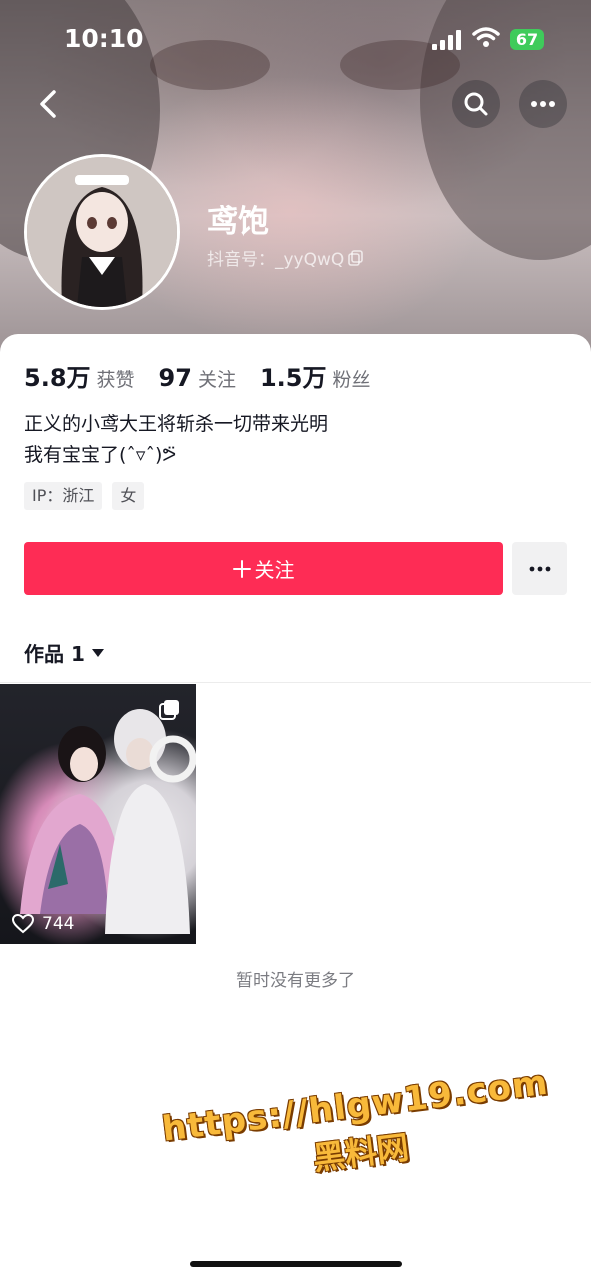  What do you see at coordinates (176, 440) in the screenshot?
I see `profile-bio: 正义的小鸢大王将斩杀一切带来光明 我有宝宝了(ˆ▿ˆ)ᕗ̈` at bounding box center [176, 440].